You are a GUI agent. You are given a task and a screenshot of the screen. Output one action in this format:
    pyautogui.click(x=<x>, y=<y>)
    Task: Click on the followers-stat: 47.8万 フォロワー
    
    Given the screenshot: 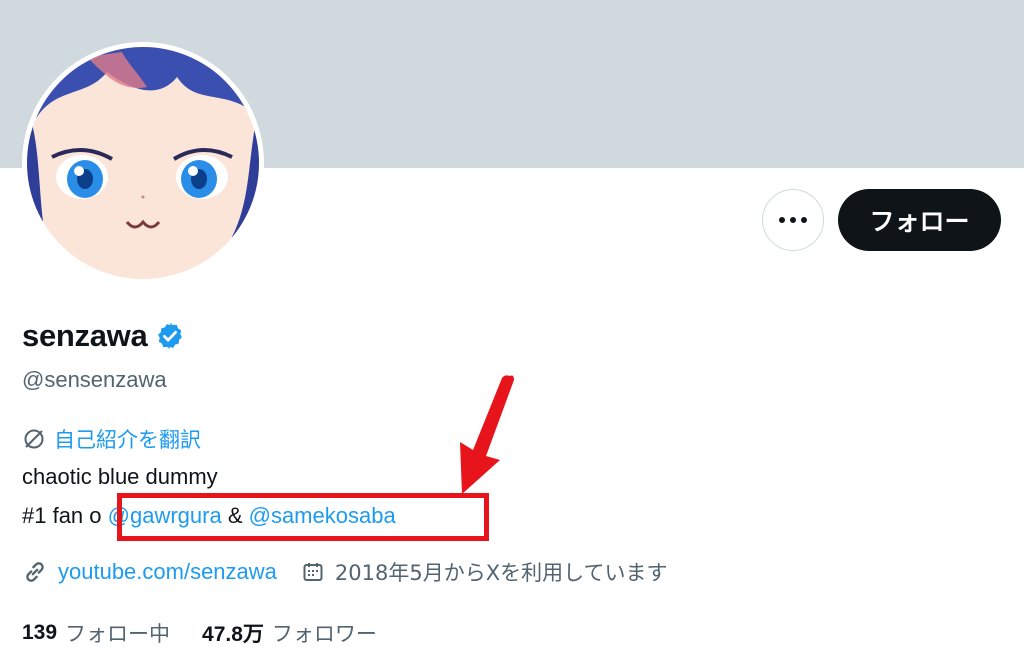 What is the action you would take?
    pyautogui.click(x=289, y=633)
    